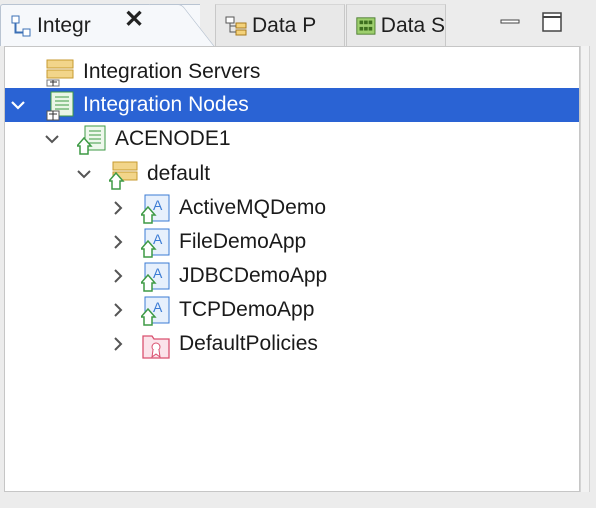  I want to click on tree-label: FileDemoApp, so click(243, 241).